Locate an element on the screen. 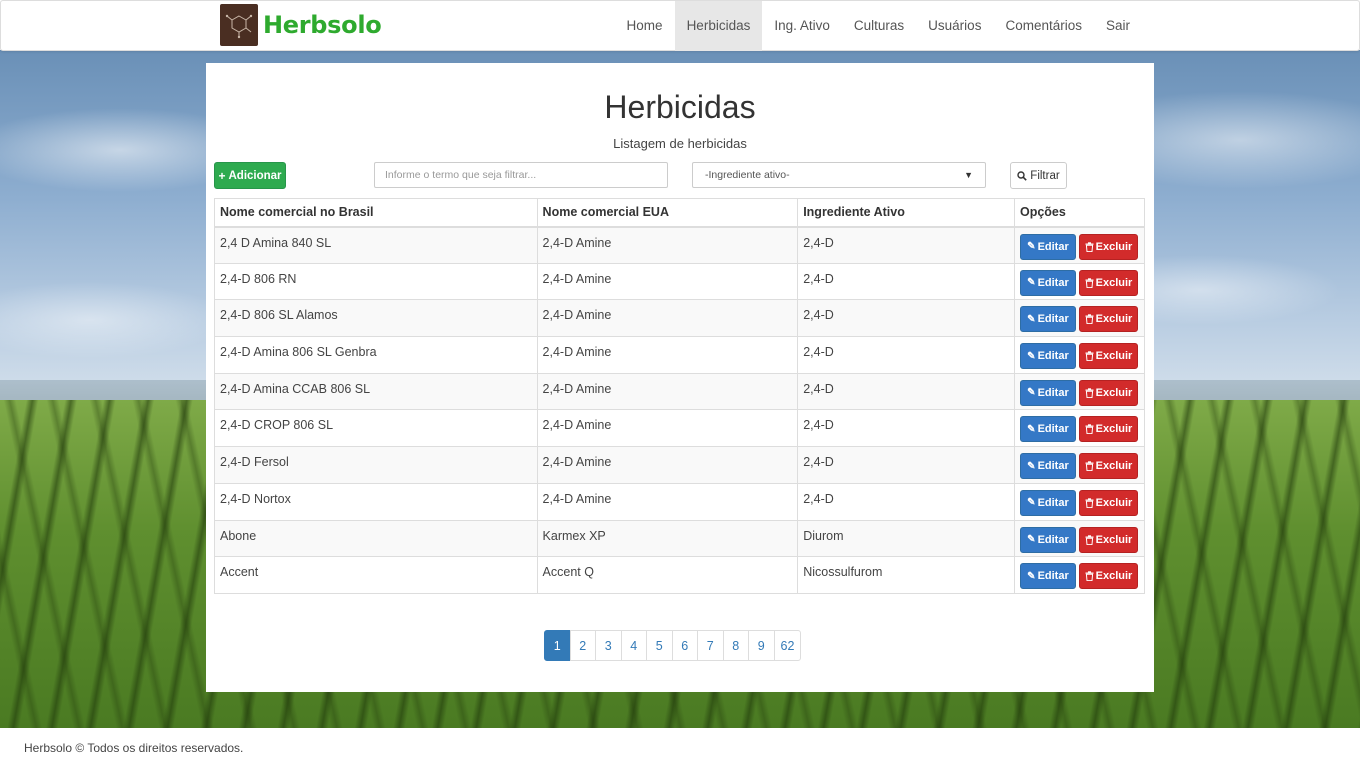 This screenshot has height=768, width=1360. page-link-2: 2 is located at coordinates (582, 645).